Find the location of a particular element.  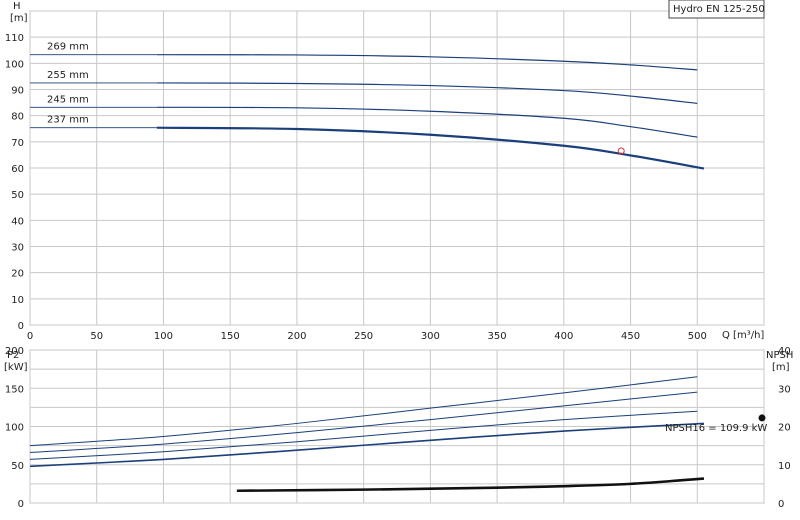

head-y-tick-label: 0 is located at coordinates (21, 326).